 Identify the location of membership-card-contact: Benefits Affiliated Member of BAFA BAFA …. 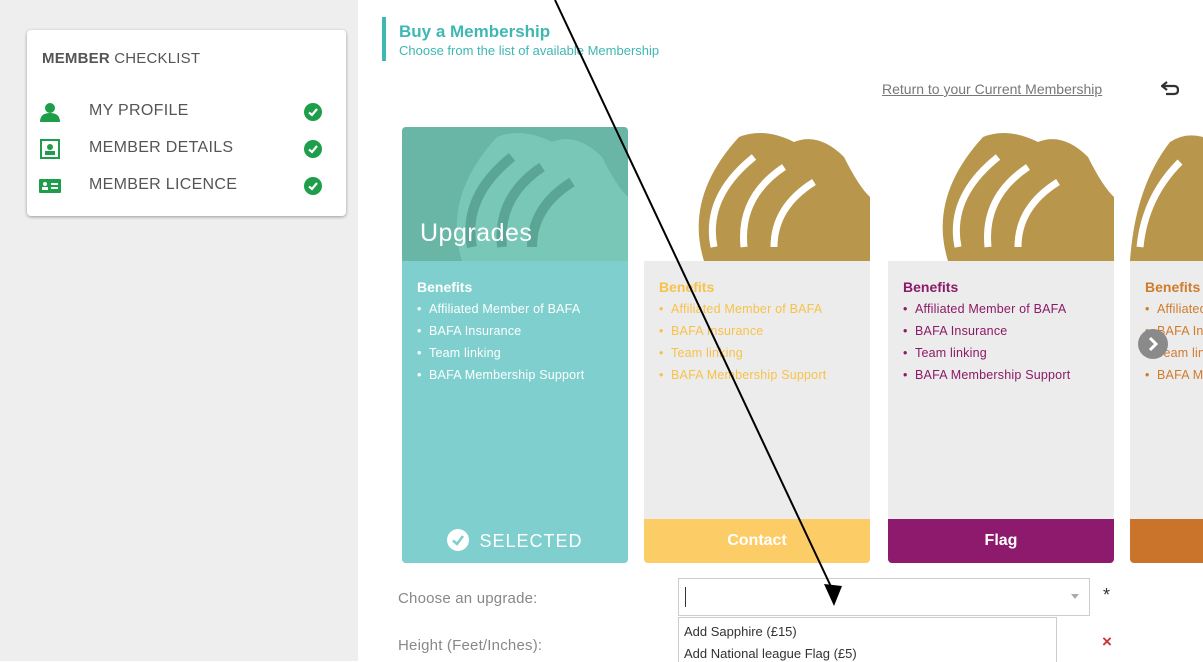
(757, 345).